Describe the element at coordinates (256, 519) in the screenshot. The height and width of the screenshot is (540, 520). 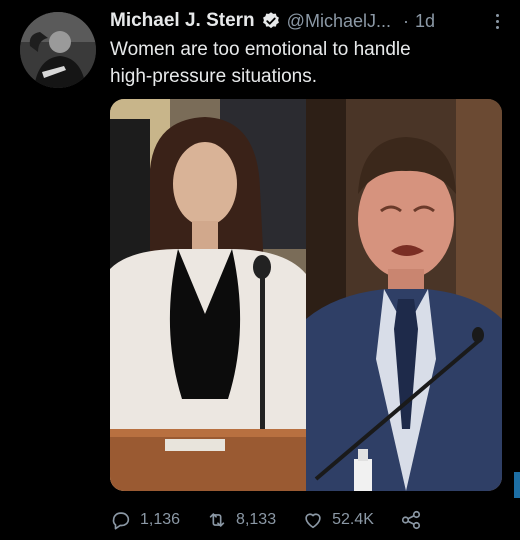
I see `retweet-count: 8,133` at that location.